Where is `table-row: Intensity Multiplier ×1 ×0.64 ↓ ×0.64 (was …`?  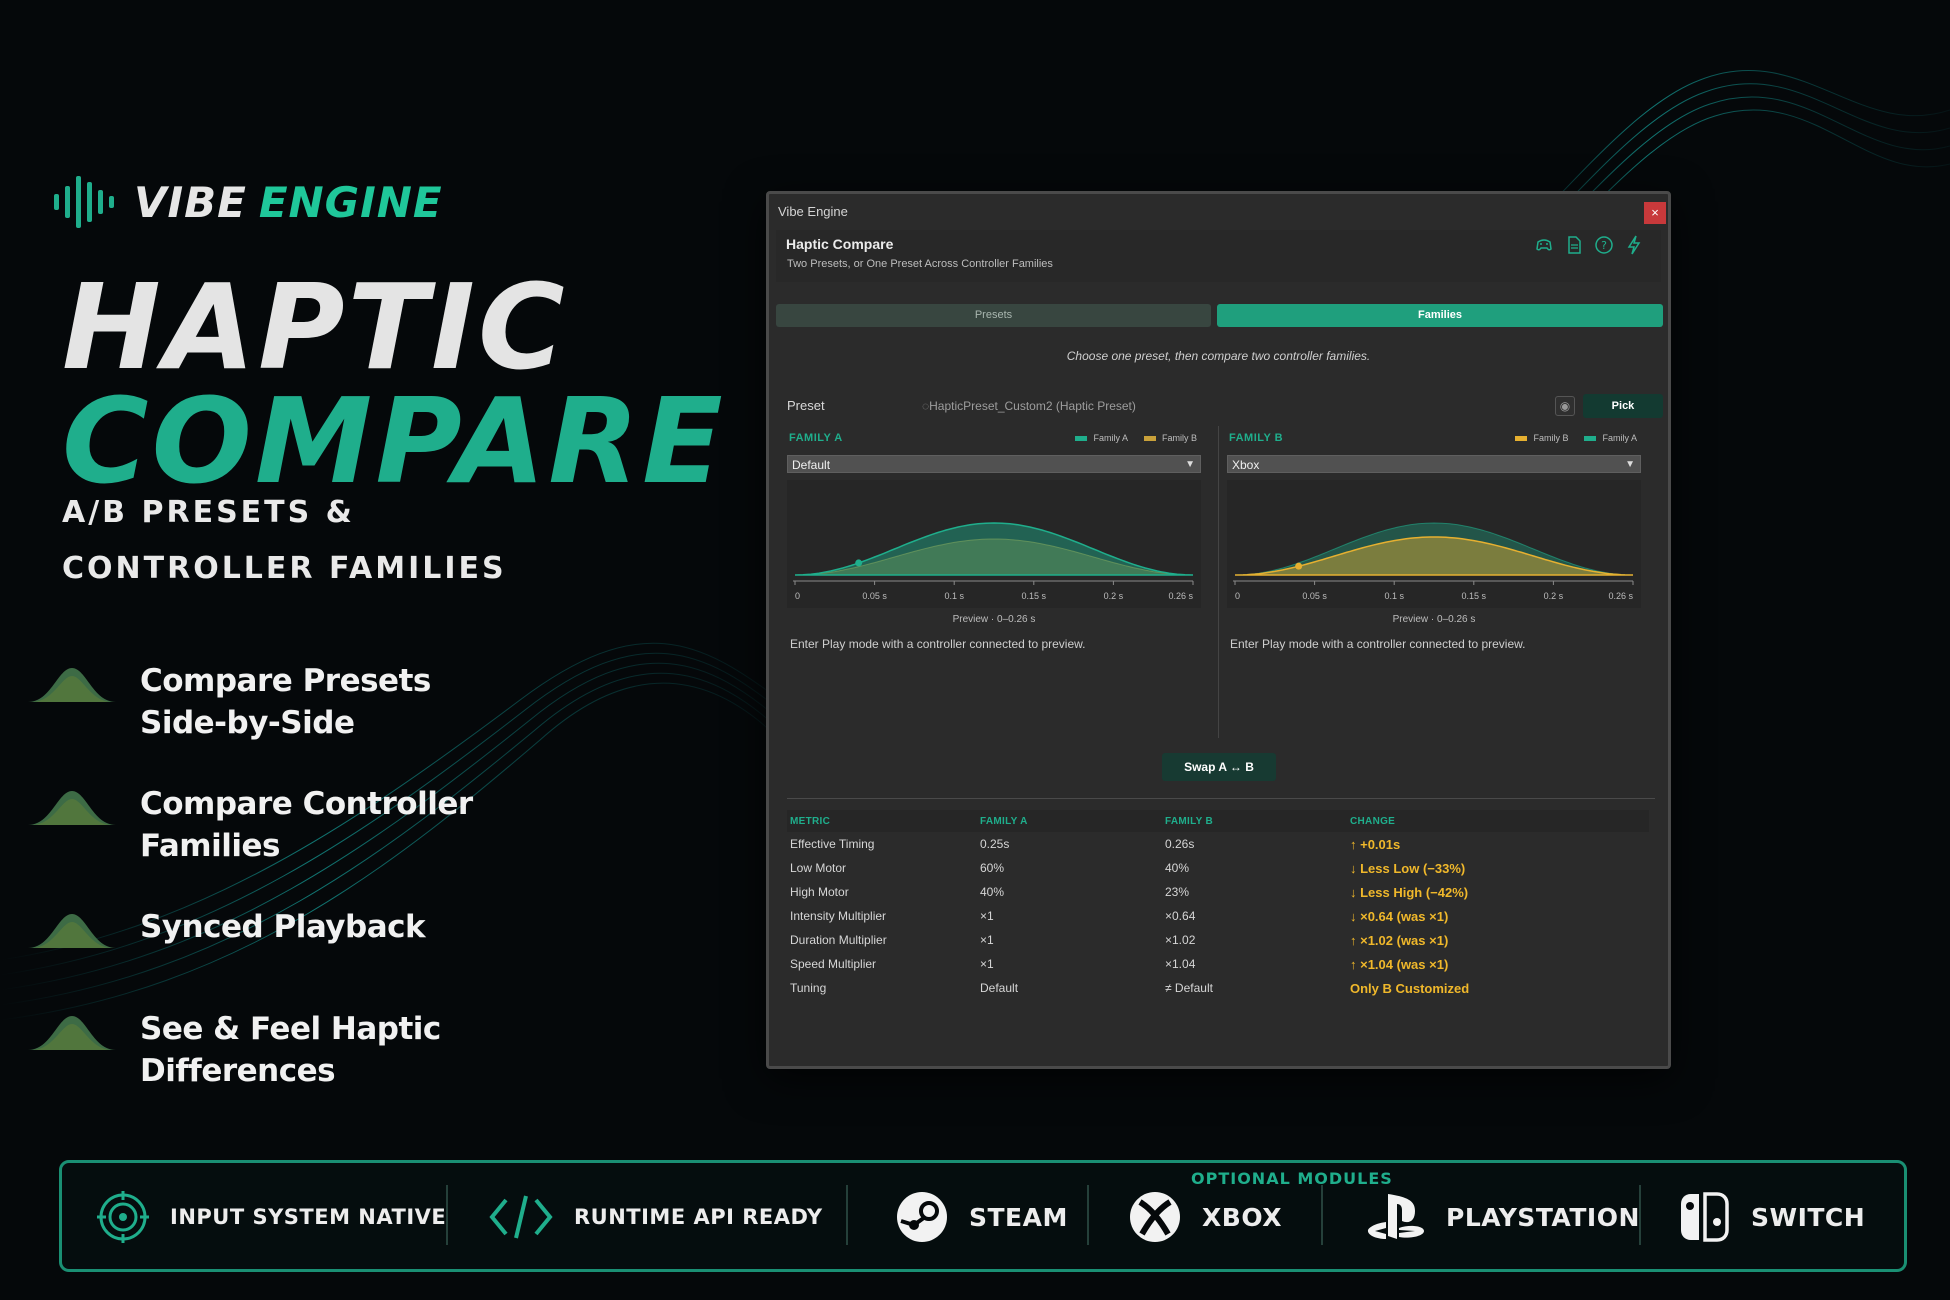 table-row: Intensity Multiplier ×1 ×0.64 ↓ ×0.64 (was … is located at coordinates (1218, 916).